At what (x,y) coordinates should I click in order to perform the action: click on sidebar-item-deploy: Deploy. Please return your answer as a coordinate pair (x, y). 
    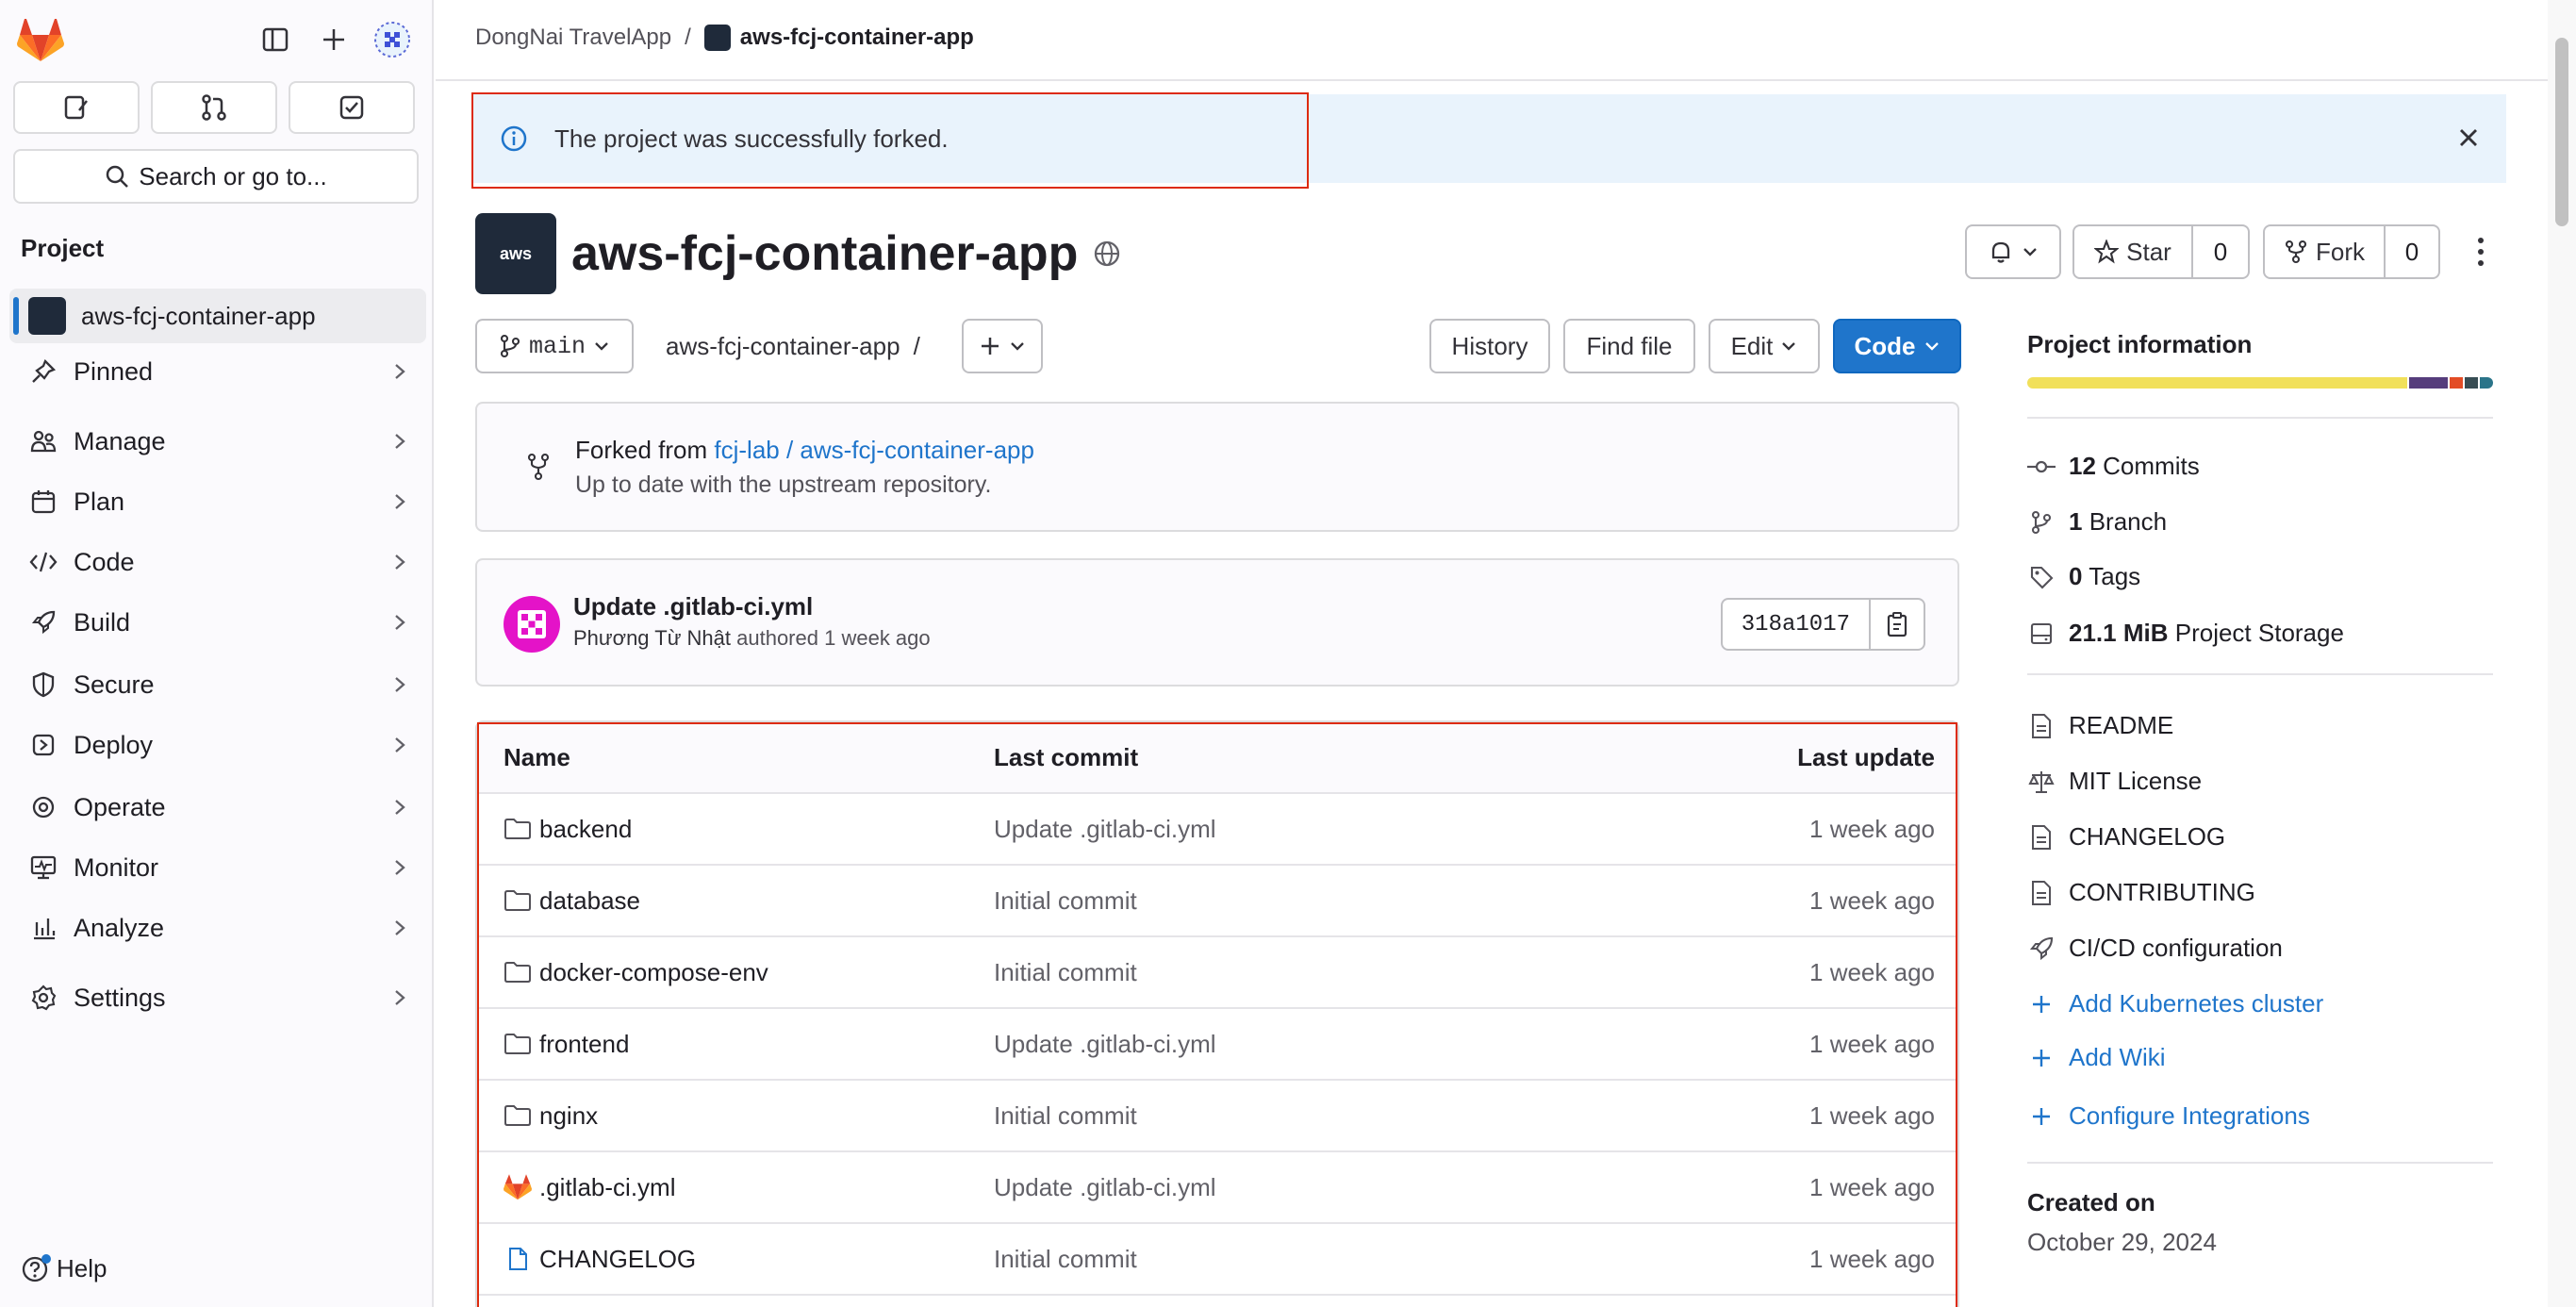
    Looking at the image, I should click on (217, 745).